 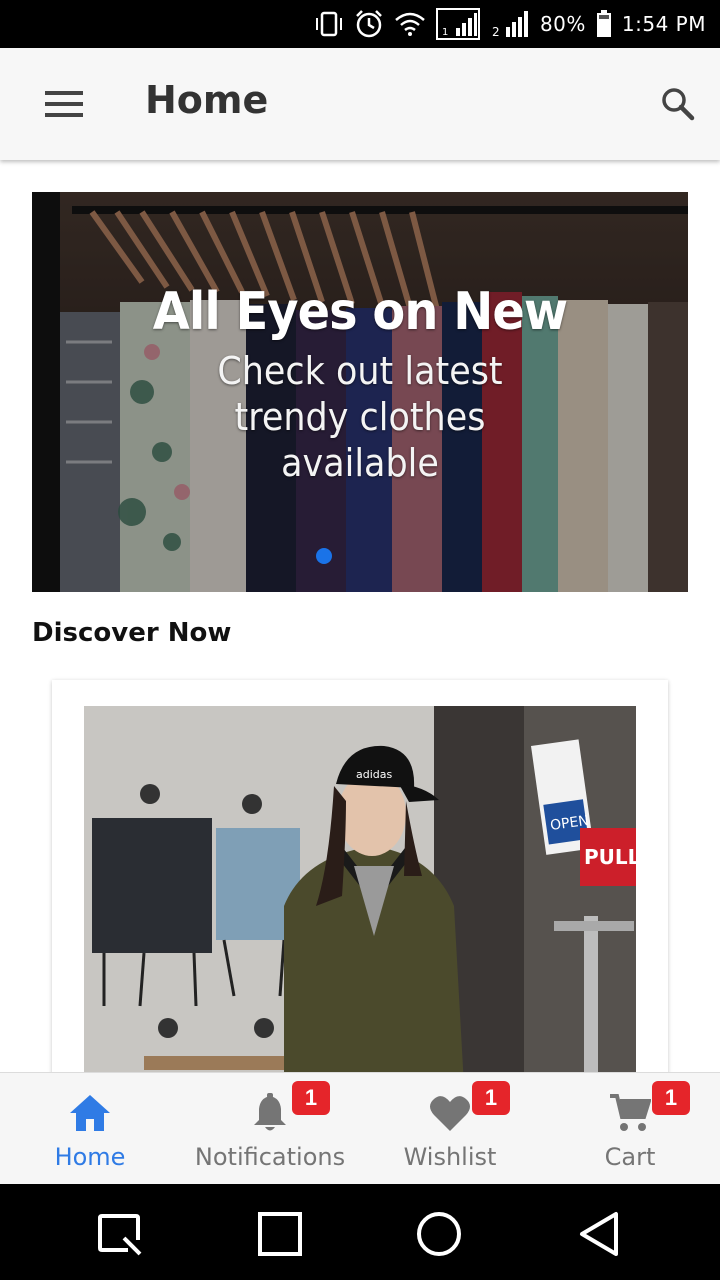 What do you see at coordinates (410, 24) in the screenshot?
I see `wifi-icon` at bounding box center [410, 24].